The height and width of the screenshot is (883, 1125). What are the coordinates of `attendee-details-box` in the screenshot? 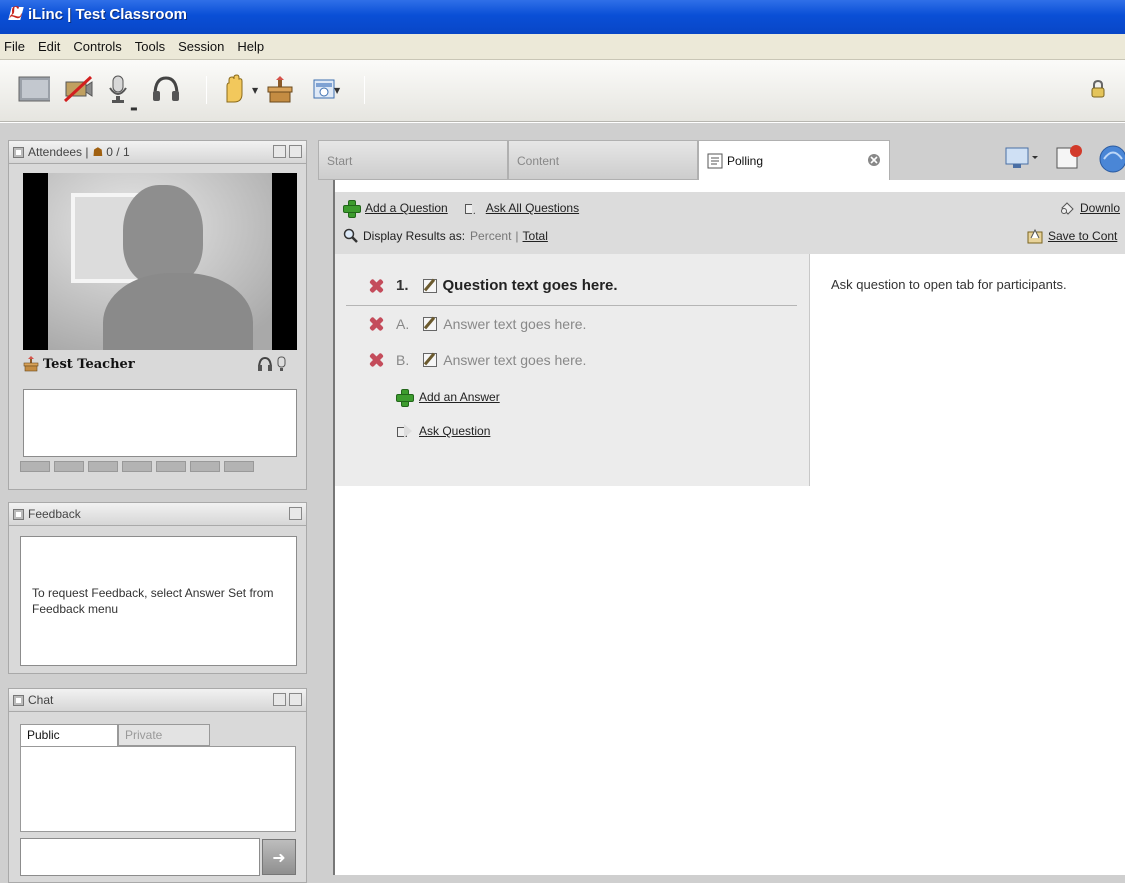 It's located at (160, 423).